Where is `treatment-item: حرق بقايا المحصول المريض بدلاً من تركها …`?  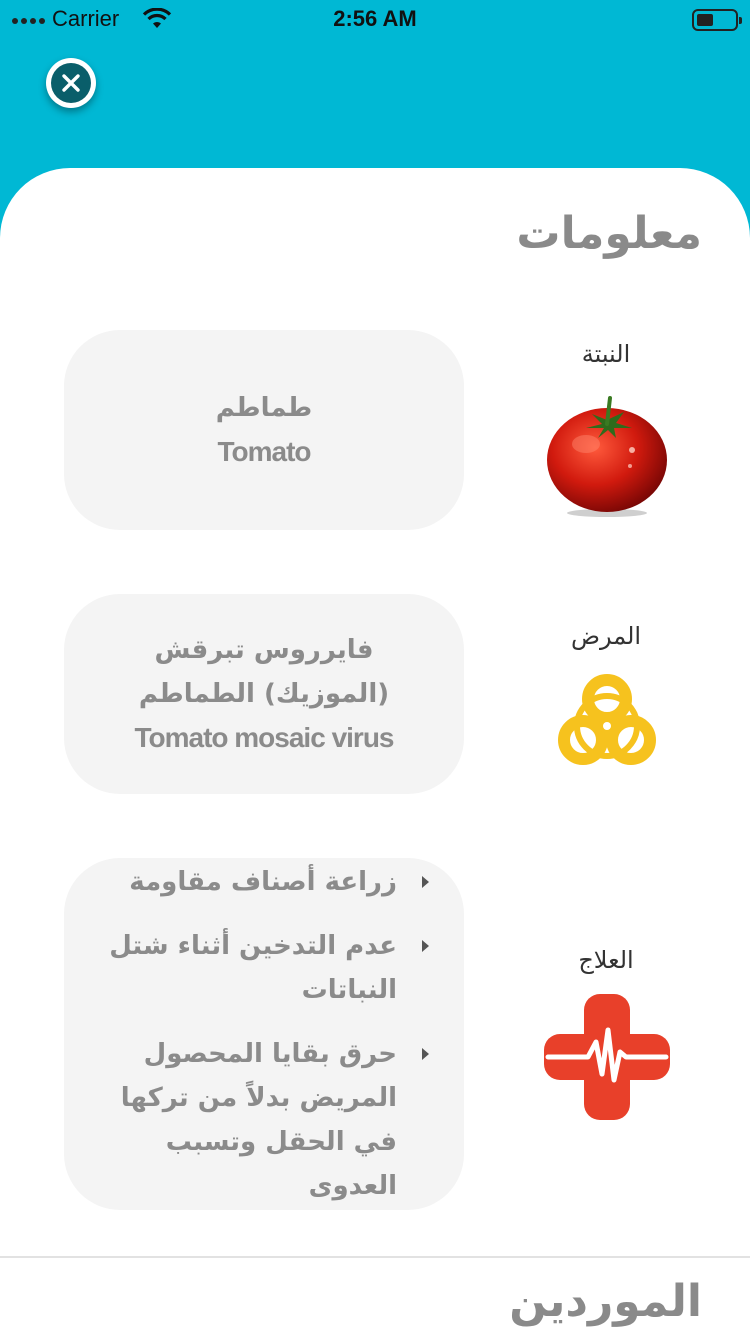 treatment-item: حرق بقايا المحصول المريض بدلاً من تركها … is located at coordinates (264, 1120).